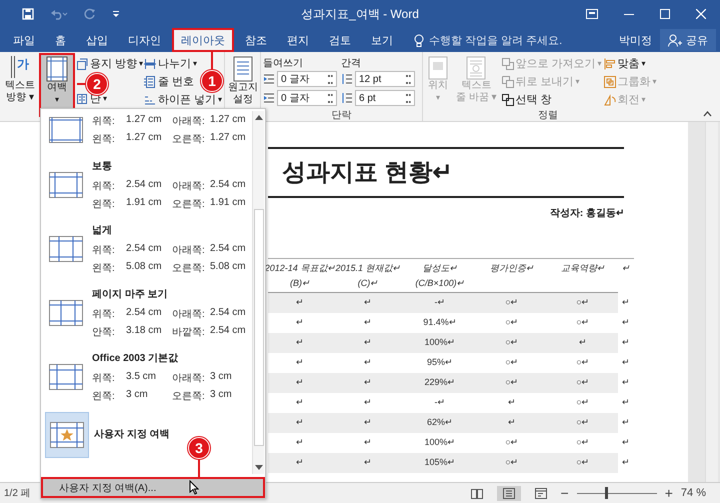 This screenshot has width=720, height=503. I want to click on collapse-ribbon-icon, so click(707, 114).